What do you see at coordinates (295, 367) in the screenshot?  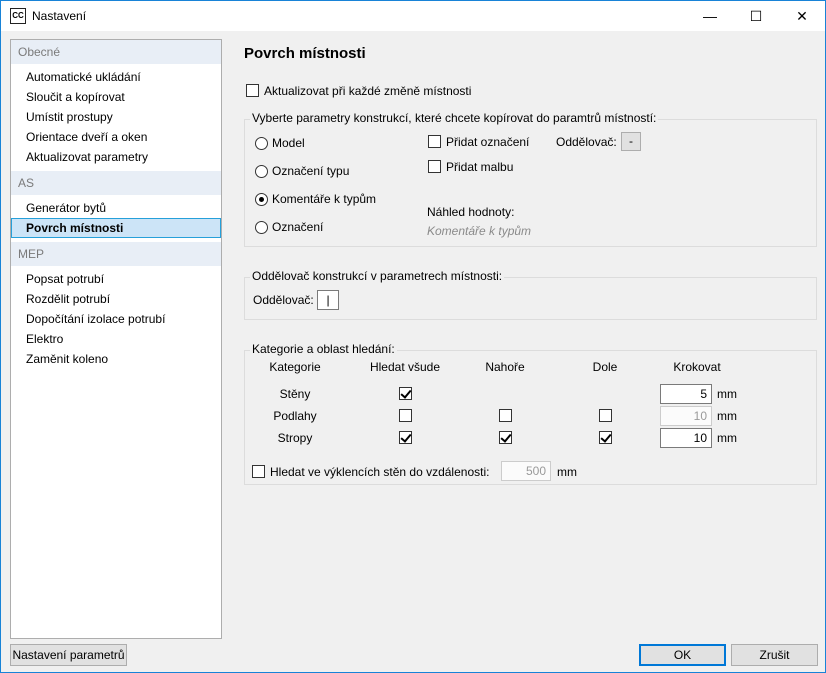 I see `col-header-category: Kategorie` at bounding box center [295, 367].